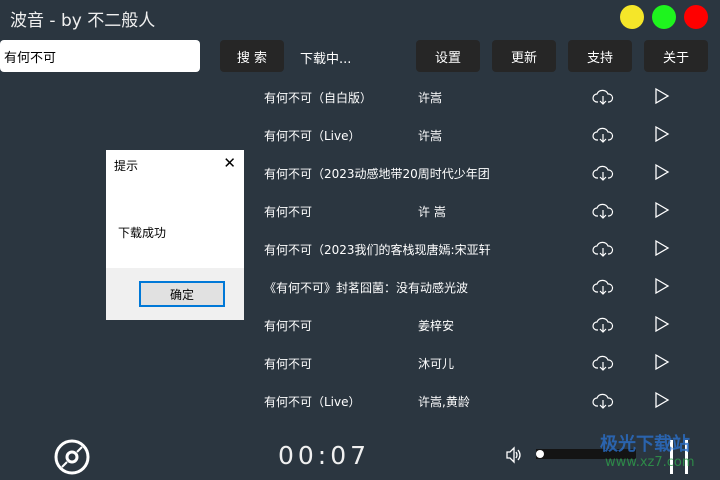  I want to click on song-row: 有何不可（2023动感地带20周时代少年团, so click(474, 173).